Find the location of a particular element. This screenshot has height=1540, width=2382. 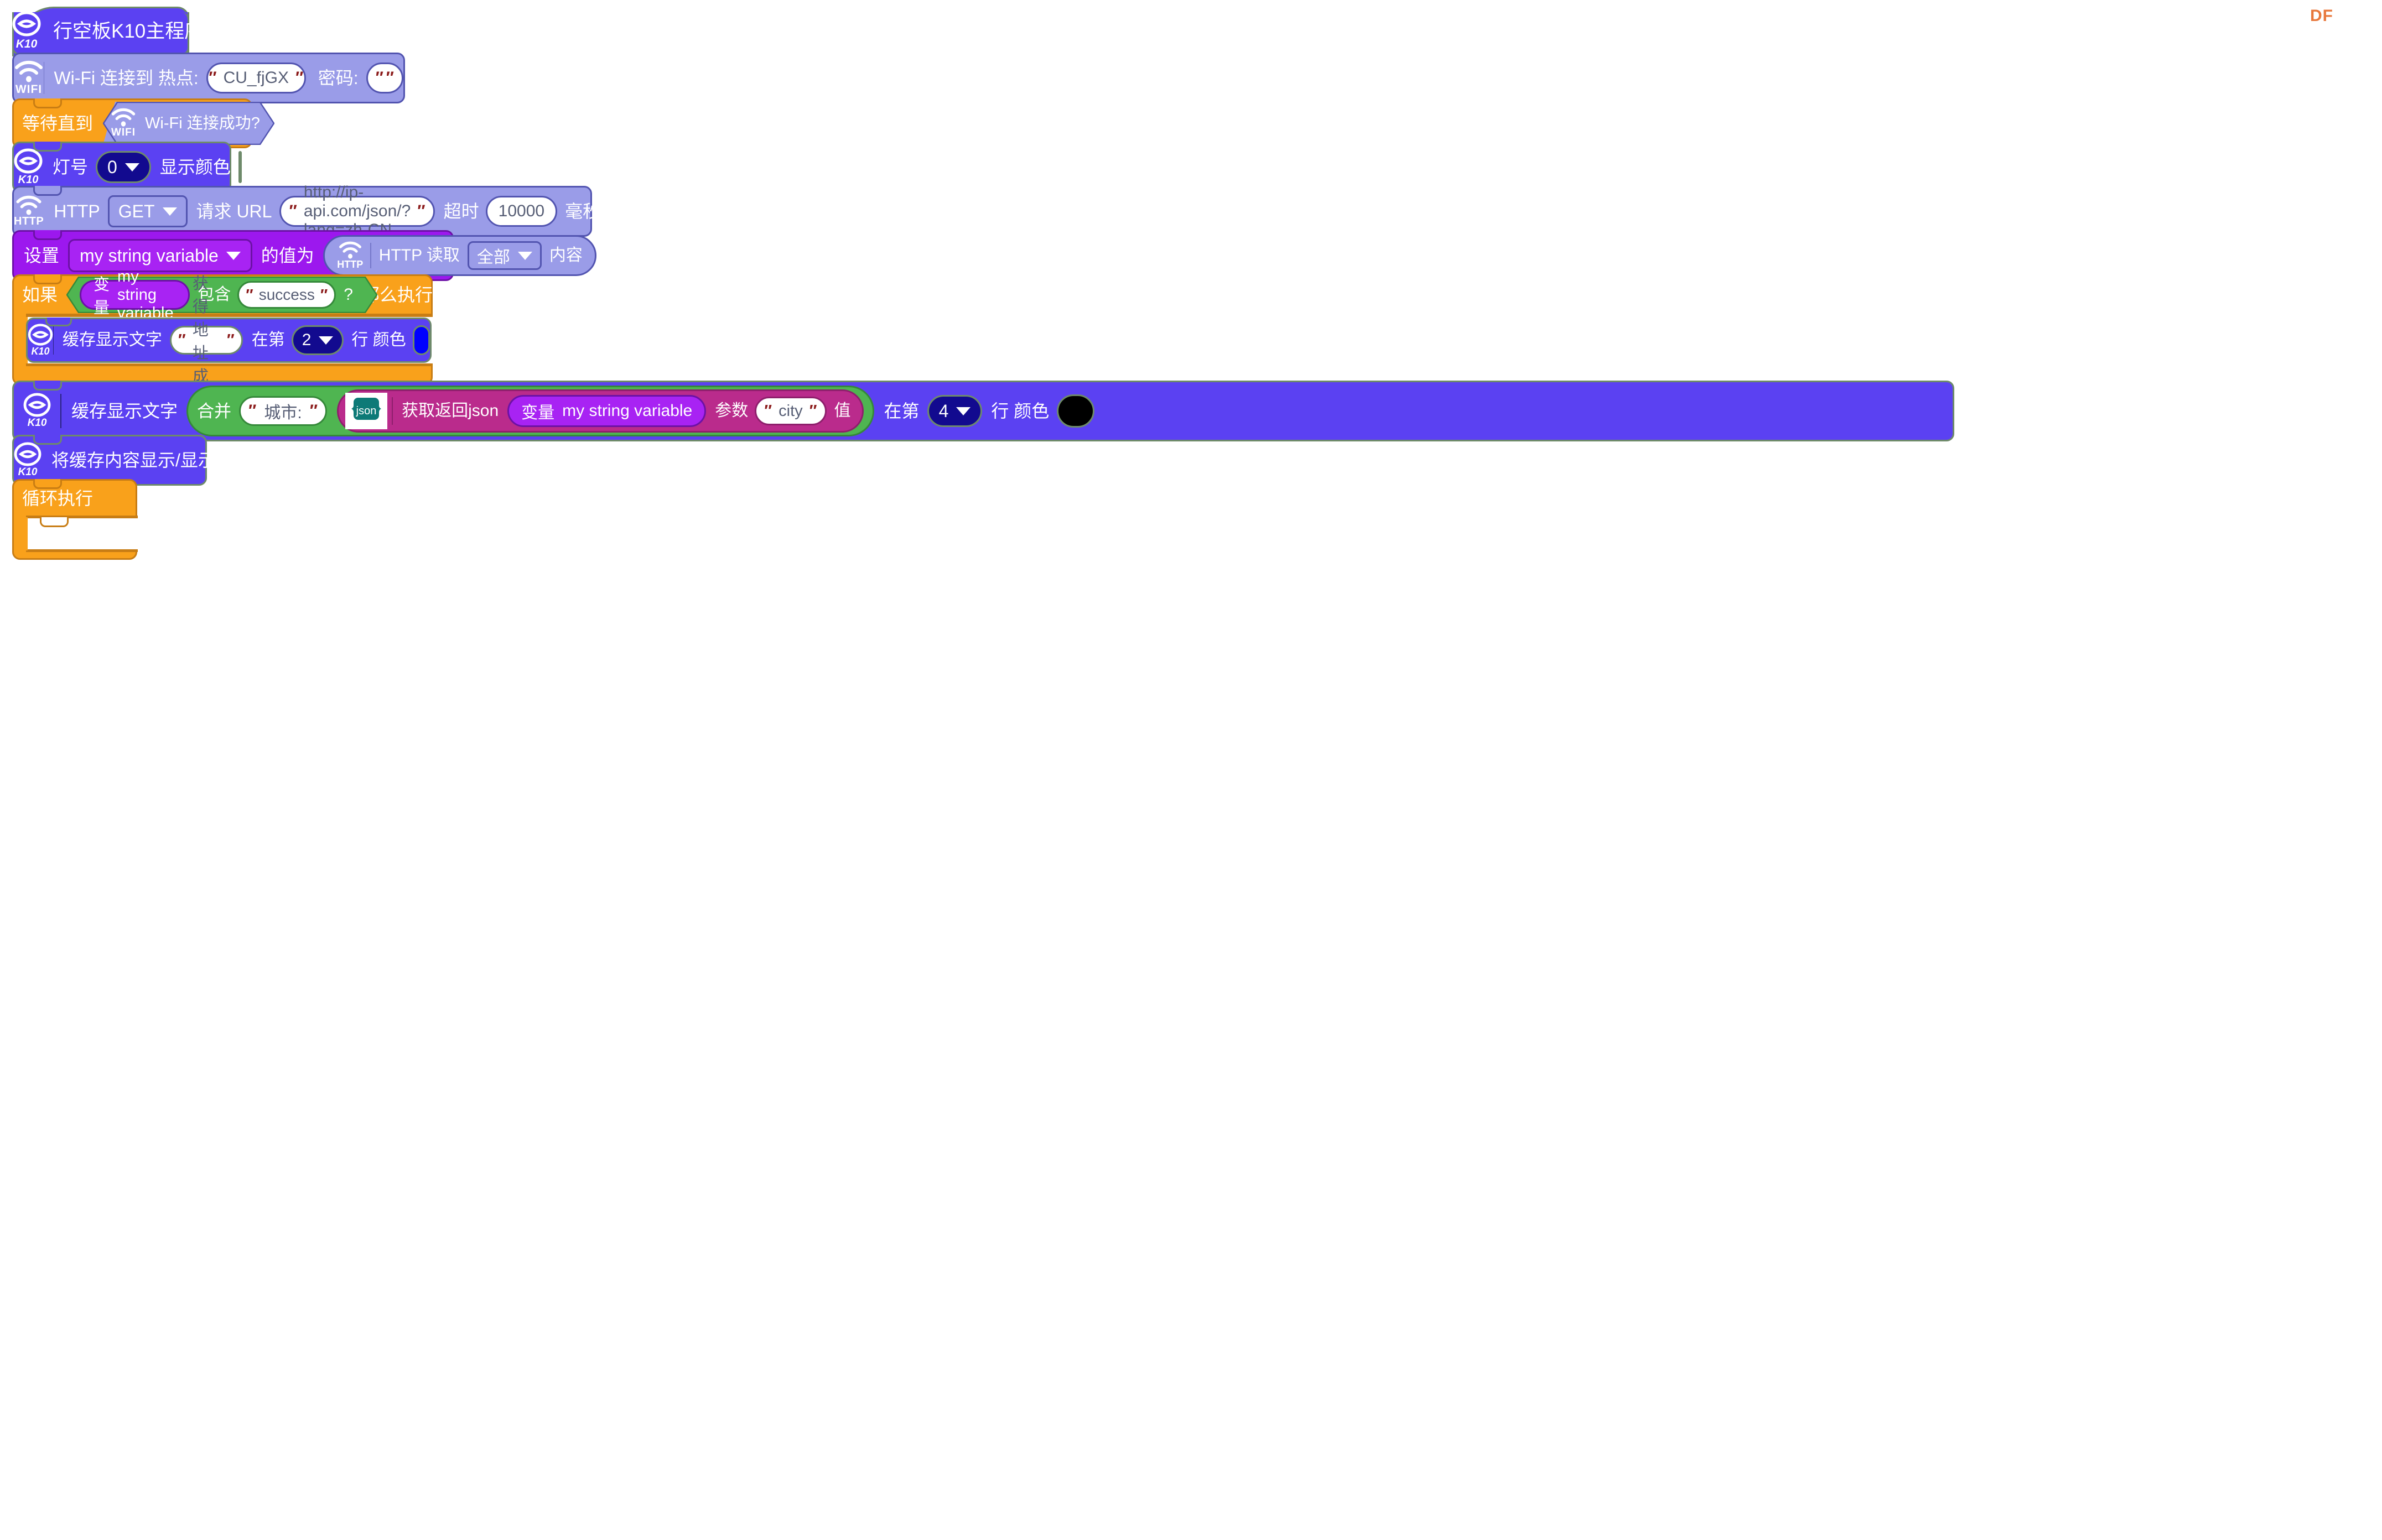

http-read-label-b: 内容 is located at coordinates (566, 255).